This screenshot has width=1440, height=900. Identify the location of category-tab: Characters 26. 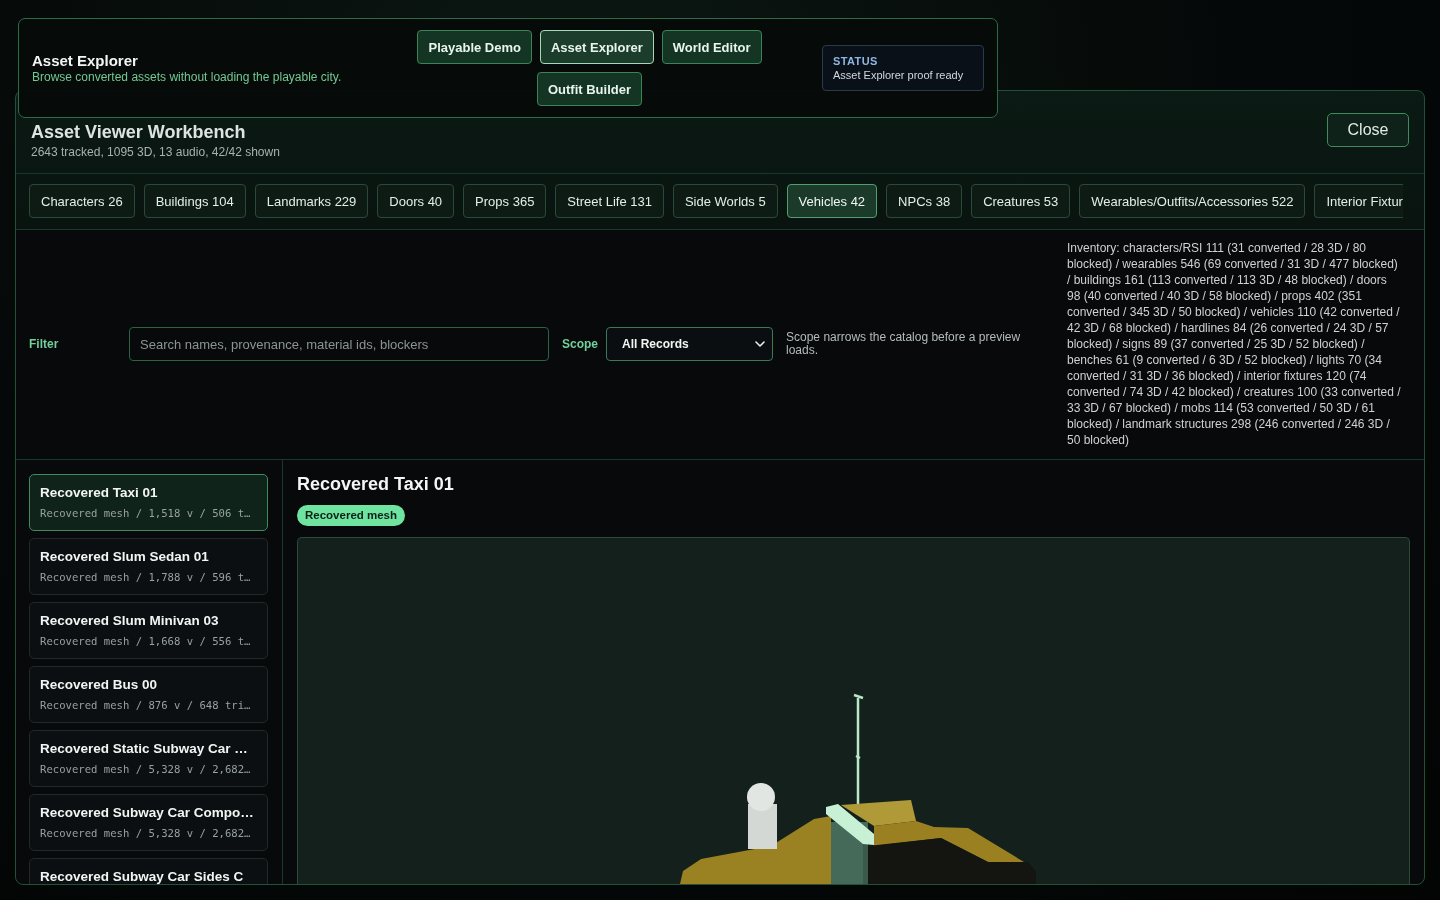
(82, 201).